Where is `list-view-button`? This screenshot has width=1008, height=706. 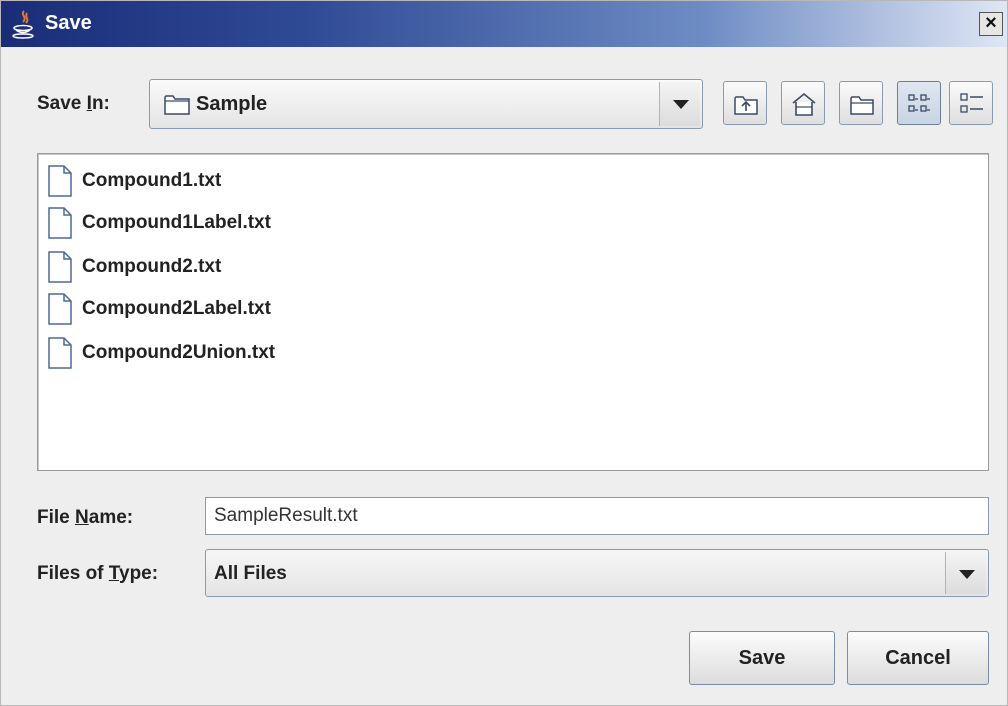 list-view-button is located at coordinates (919, 103).